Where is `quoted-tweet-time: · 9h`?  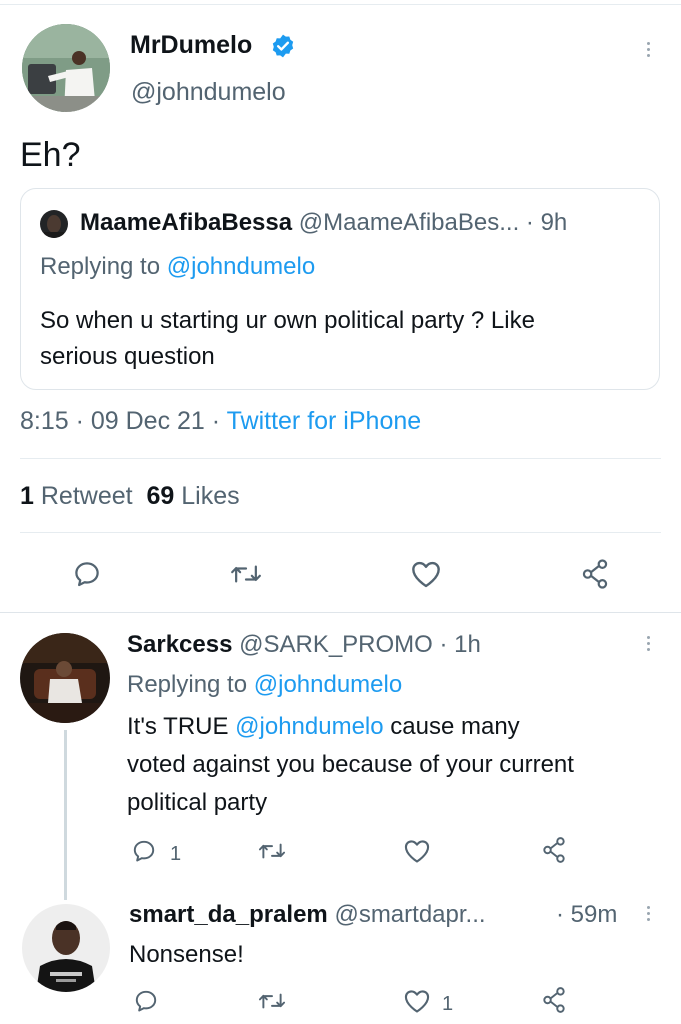 quoted-tweet-time: · 9h is located at coordinates (546, 222).